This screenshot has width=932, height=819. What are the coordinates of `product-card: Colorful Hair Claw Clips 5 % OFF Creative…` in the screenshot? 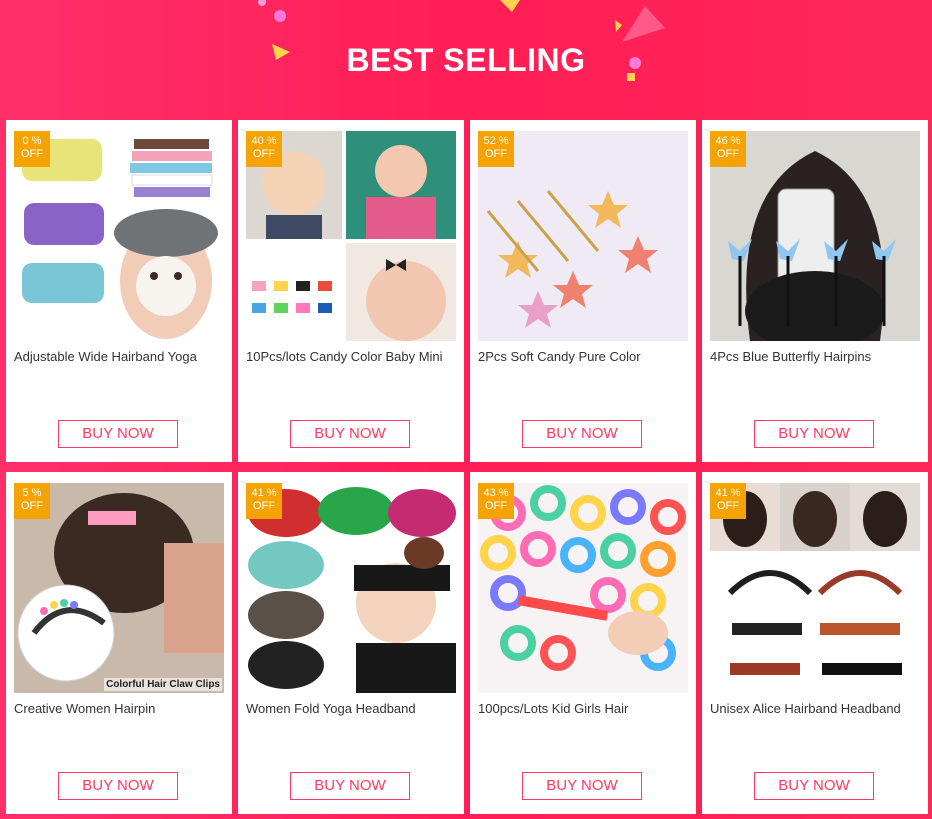 It's located at (119, 643).